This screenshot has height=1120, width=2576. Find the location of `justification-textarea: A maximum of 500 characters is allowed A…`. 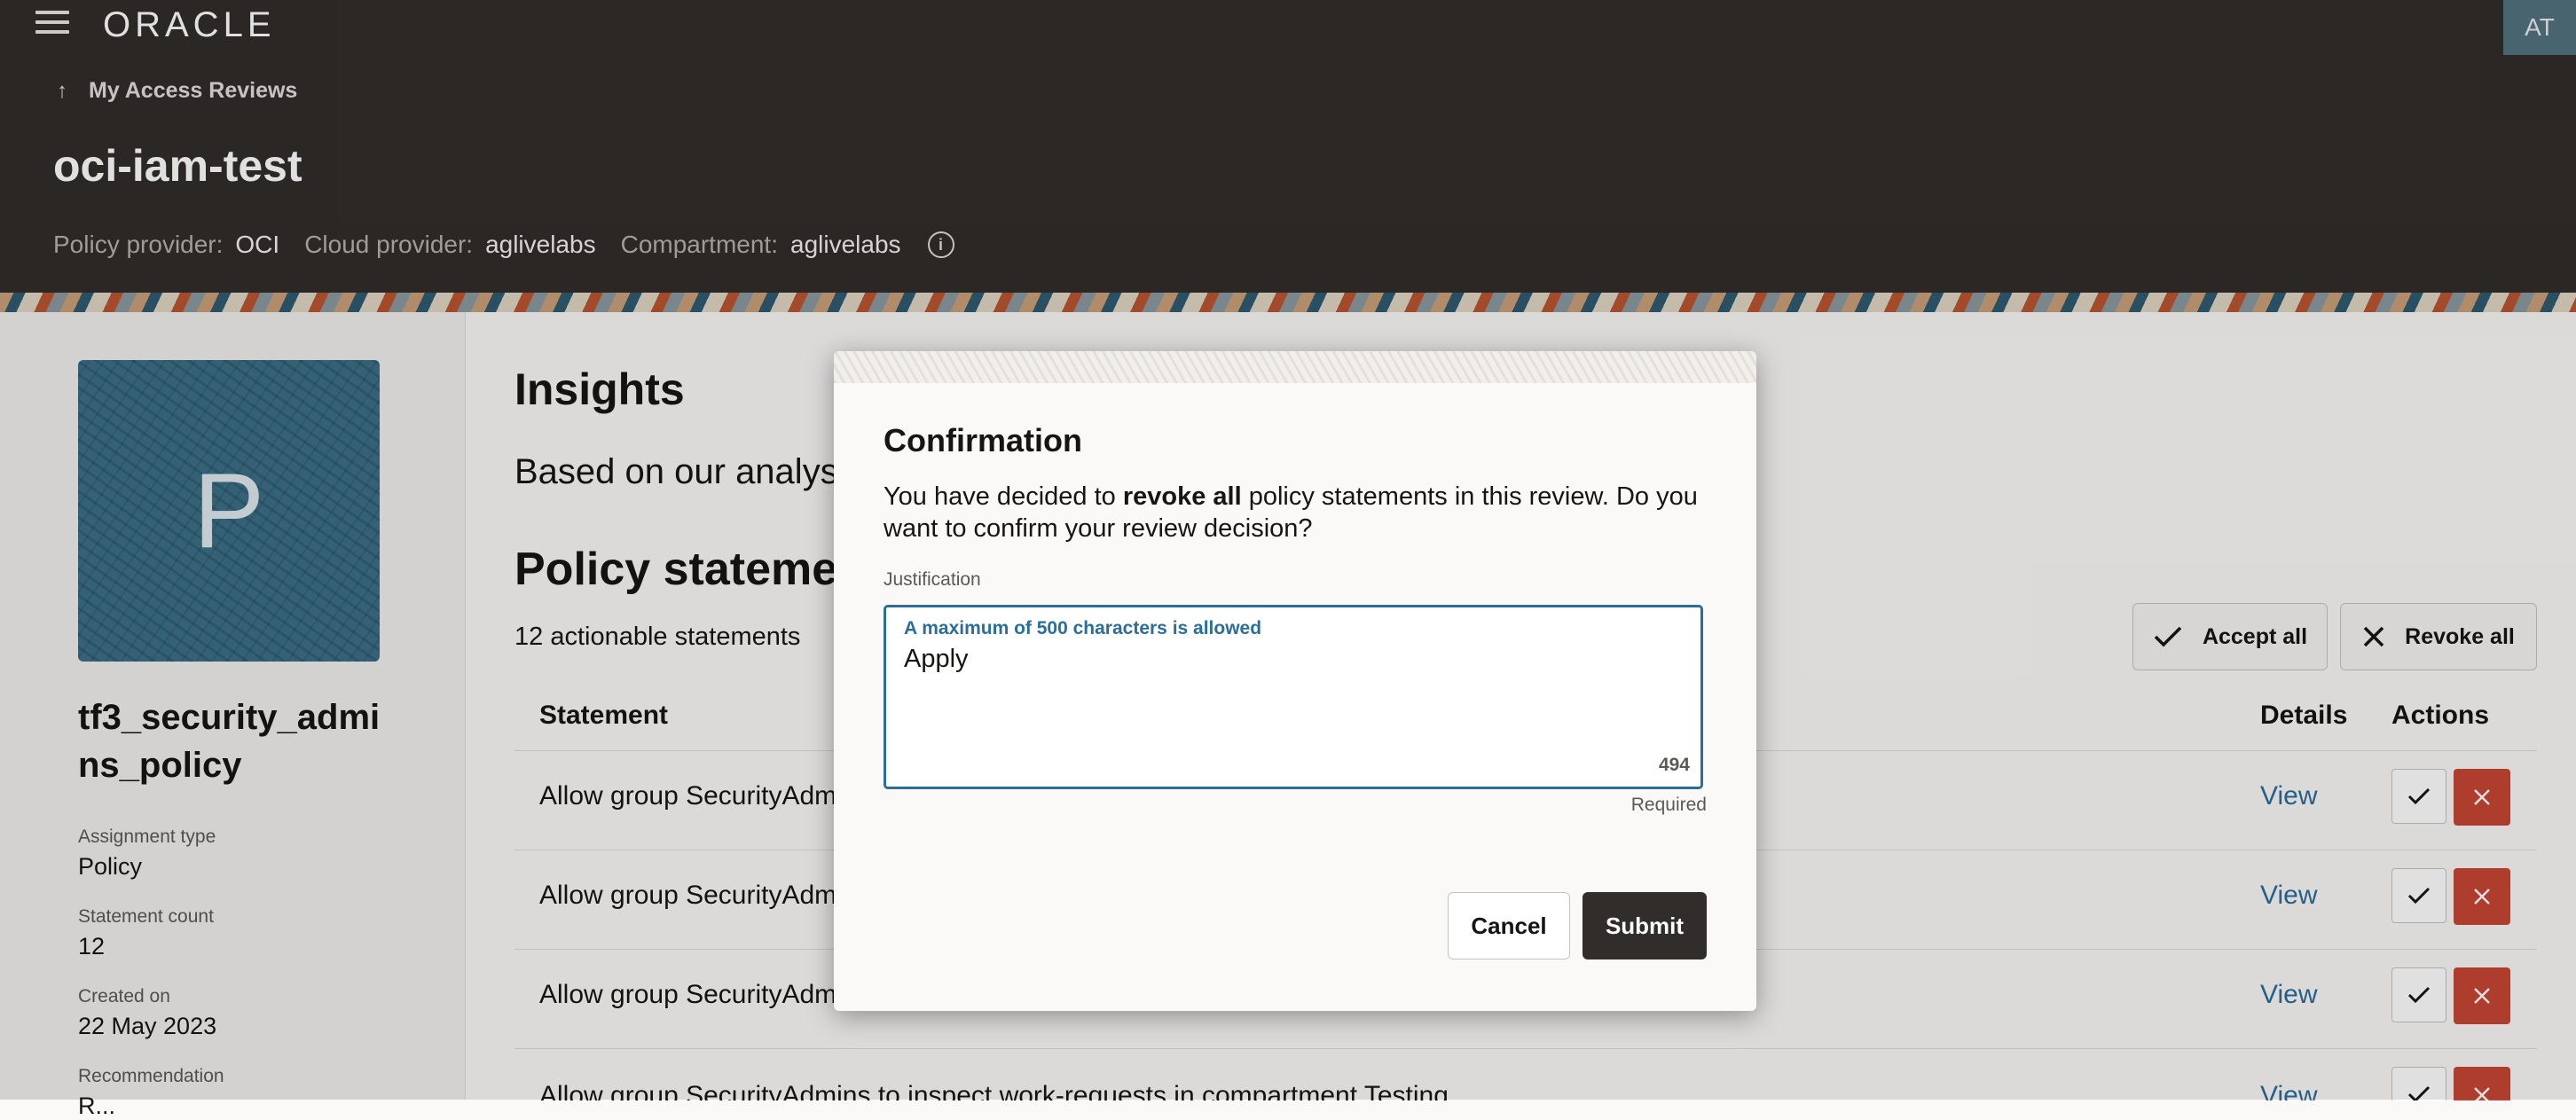

justification-textarea: A maximum of 500 characters is allowed A… is located at coordinates (1293, 697).